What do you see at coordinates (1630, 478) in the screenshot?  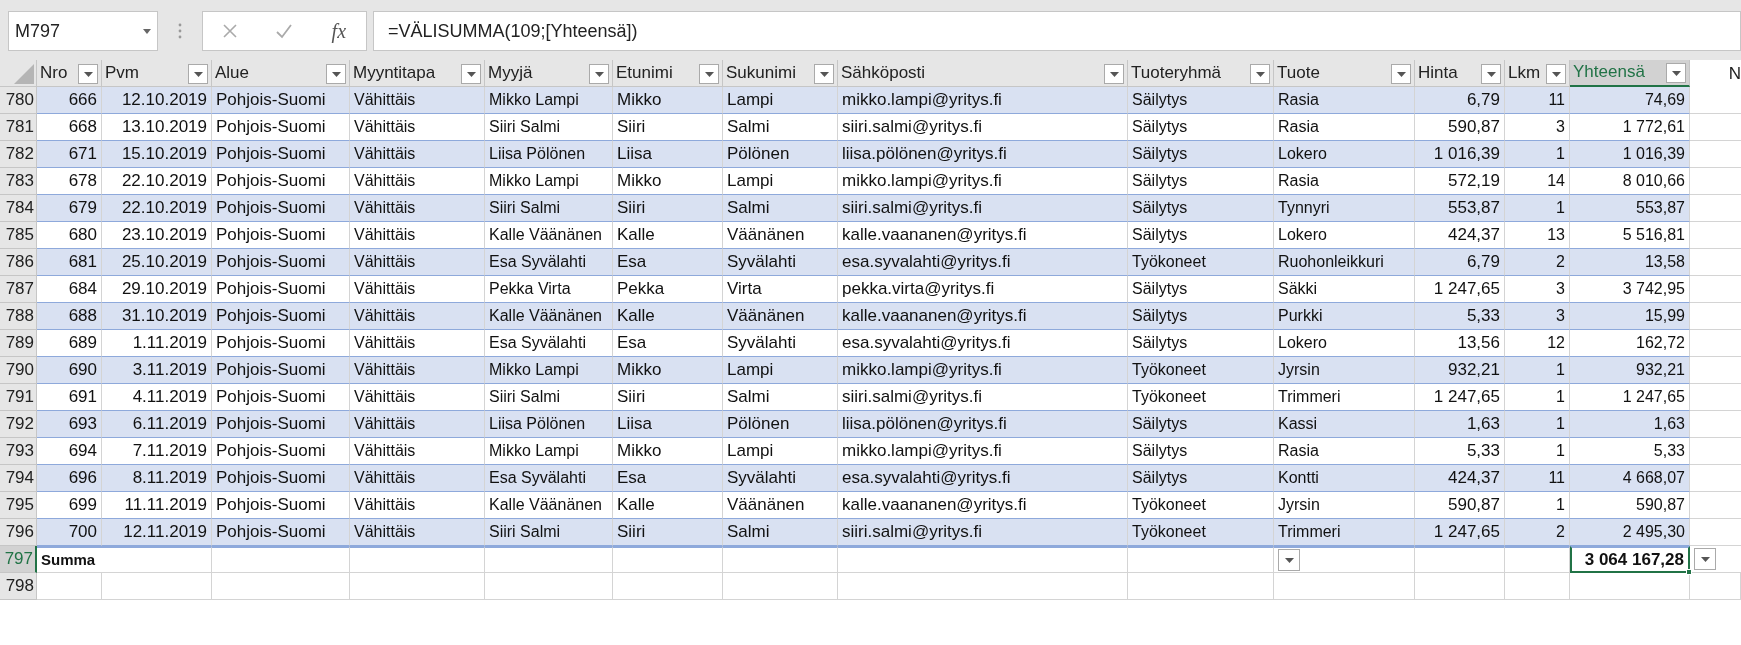 I see `table-cell: 4 668,07` at bounding box center [1630, 478].